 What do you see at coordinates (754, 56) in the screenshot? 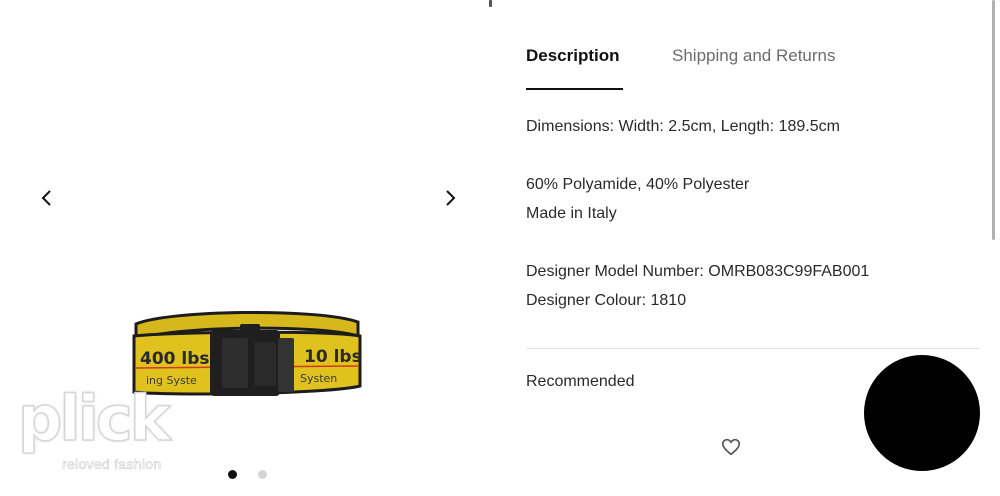
I see `tab-shipping-returns: Shipping and Returns` at bounding box center [754, 56].